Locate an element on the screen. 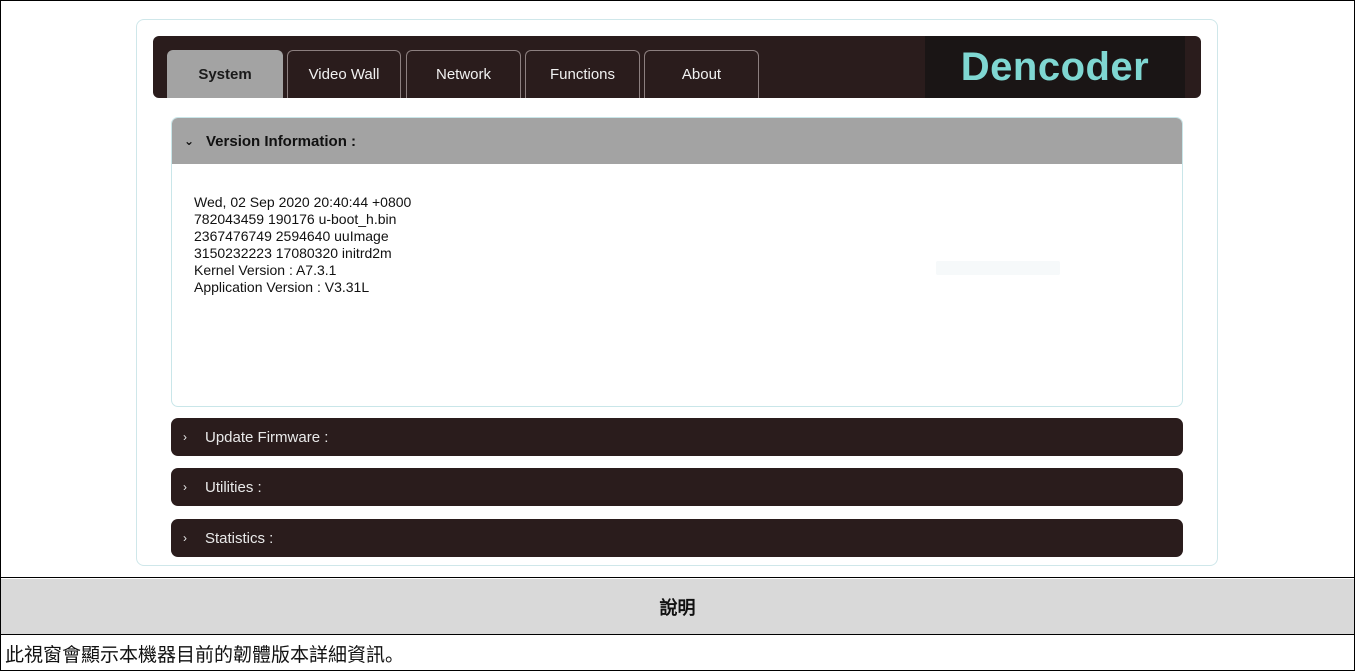 Image resolution: width=1355 pixels, height=671 pixels. version-line: Application Version : V3.31L is located at coordinates (282, 287).